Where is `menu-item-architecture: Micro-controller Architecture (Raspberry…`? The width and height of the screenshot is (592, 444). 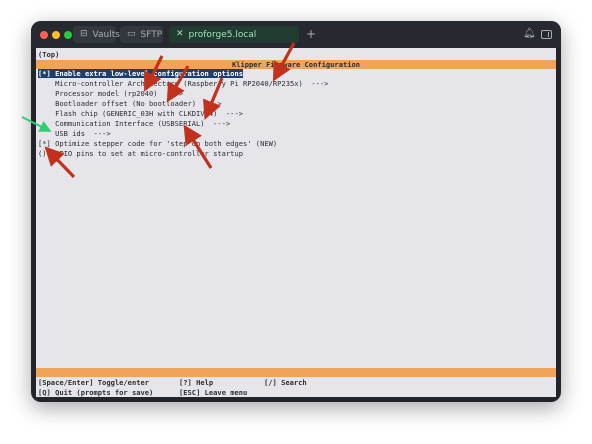
menu-item-architecture: Micro-controller Architecture (Raspberry… is located at coordinates (183, 83).